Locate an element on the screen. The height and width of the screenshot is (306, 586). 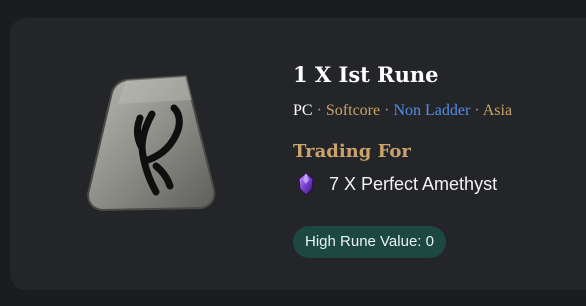
listing-title: 1 X Ist Rune is located at coordinates (366, 74).